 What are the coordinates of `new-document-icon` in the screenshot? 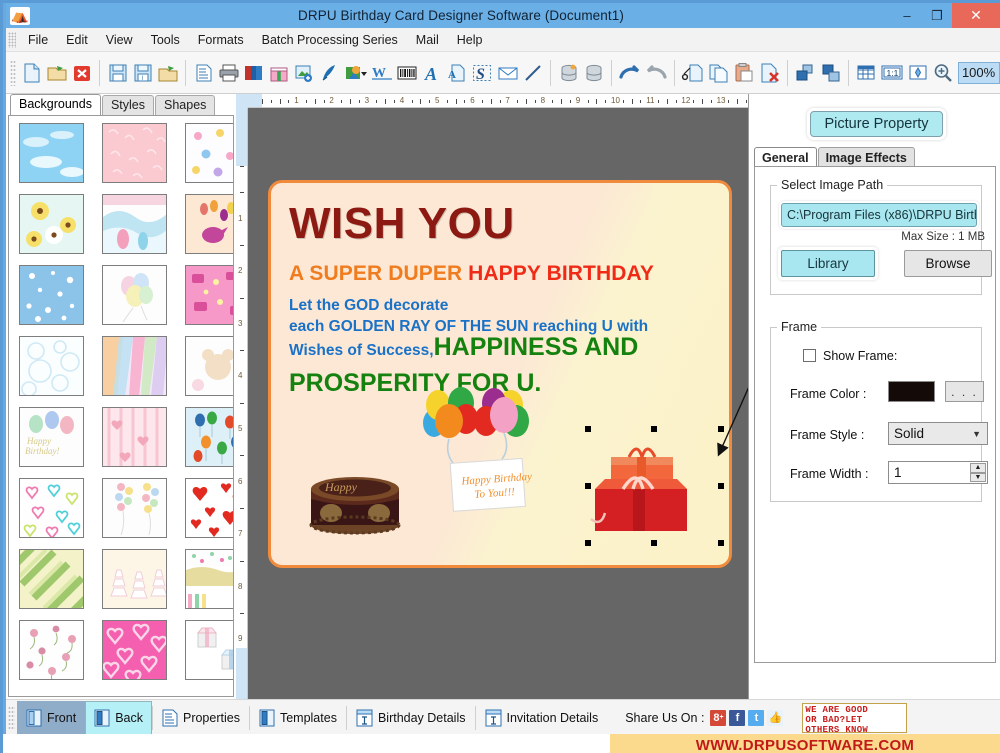 It's located at (31, 73).